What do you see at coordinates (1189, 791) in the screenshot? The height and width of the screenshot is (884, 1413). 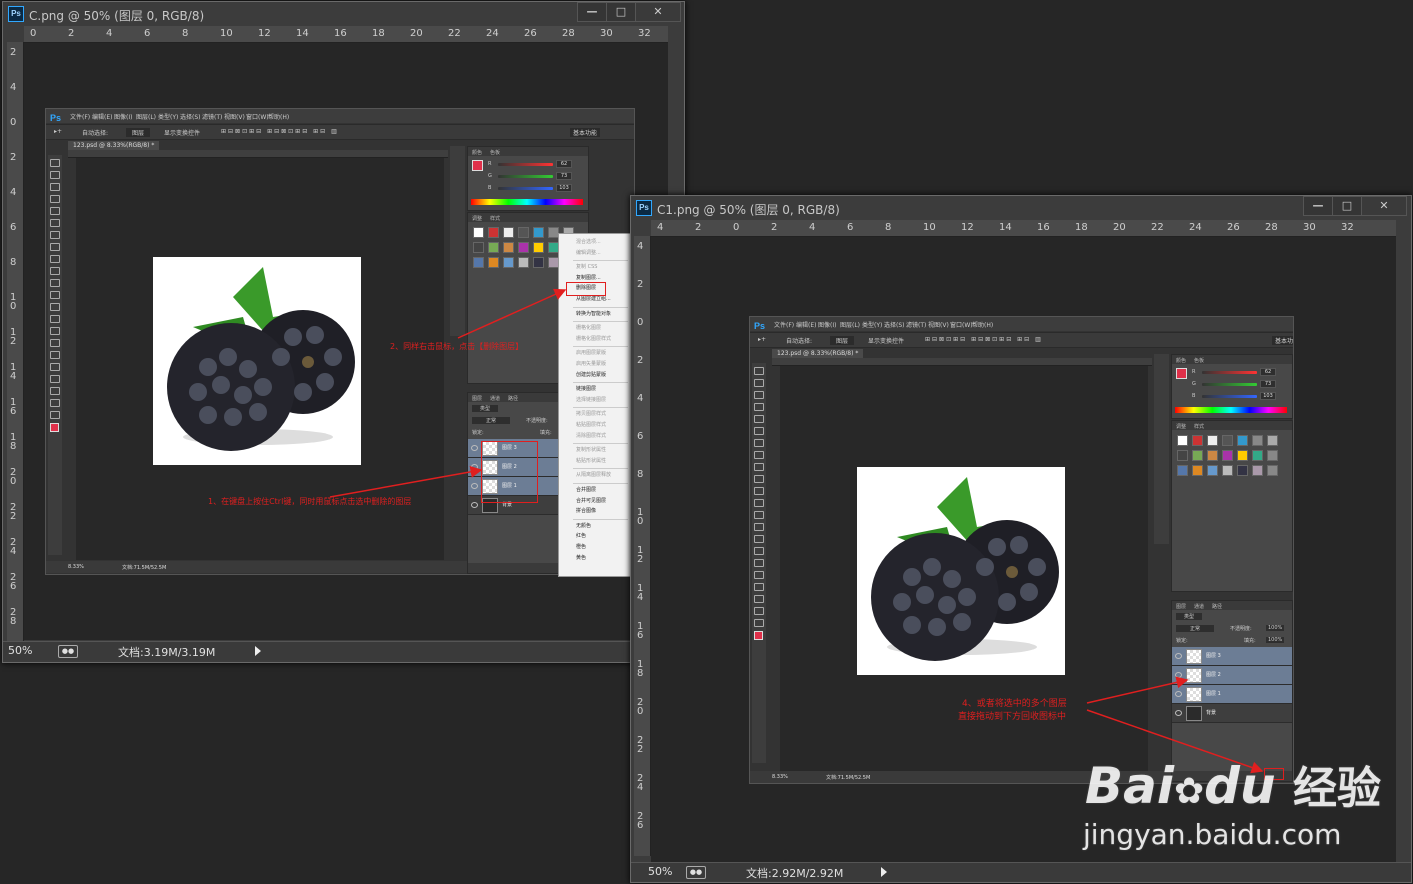 I see `paw-icon: ✿` at bounding box center [1189, 791].